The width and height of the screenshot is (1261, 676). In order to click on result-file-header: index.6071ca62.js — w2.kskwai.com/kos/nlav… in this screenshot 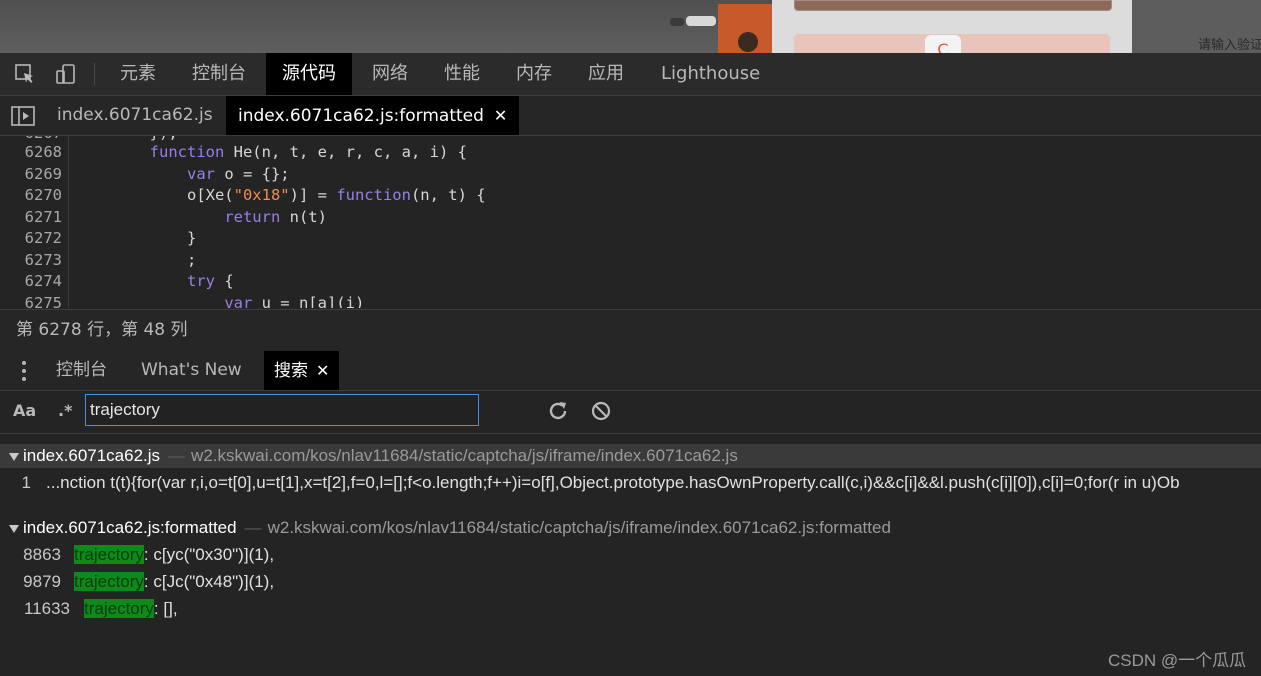, I will do `click(630, 456)`.